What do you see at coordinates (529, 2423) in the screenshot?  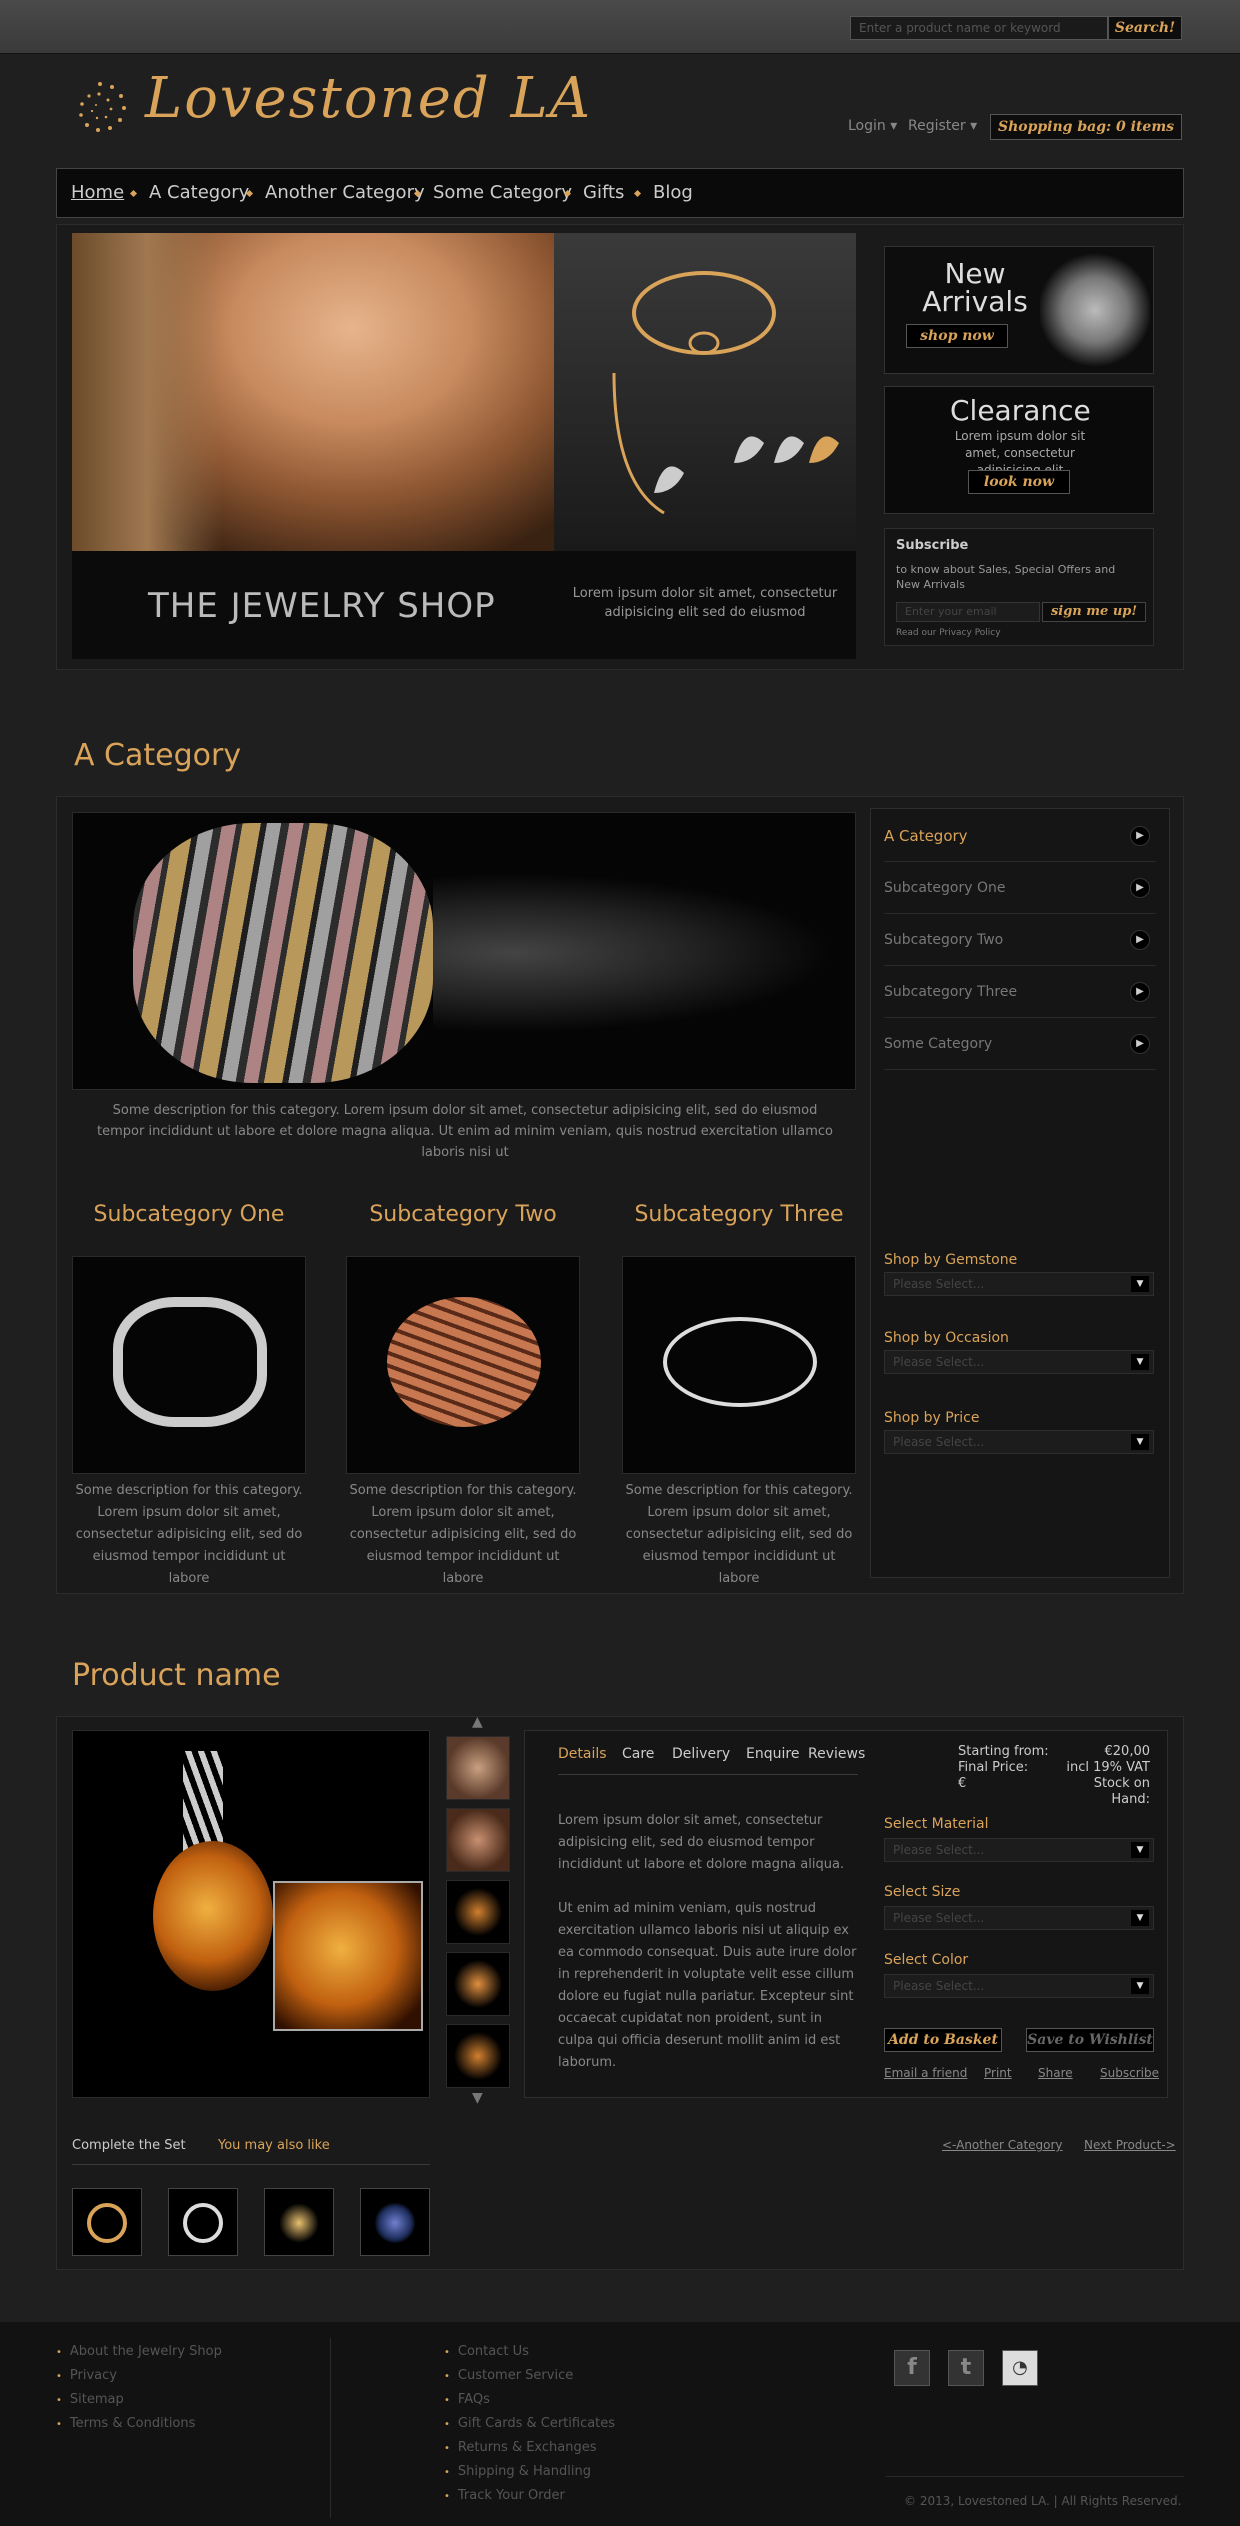 I see `footer-link-gift-cards: Gift Cards & Certificates` at bounding box center [529, 2423].